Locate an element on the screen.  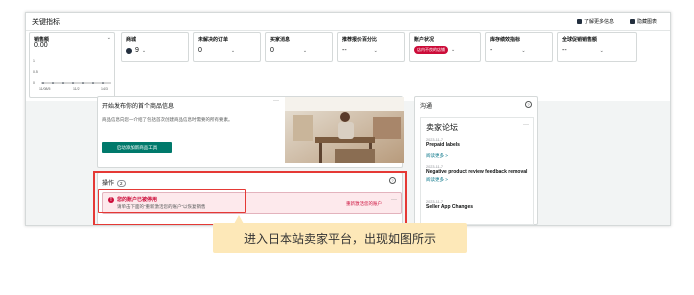
metric-card-buyer-messages: 买家消息 0 ⌄ is located at coordinates (299, 47).